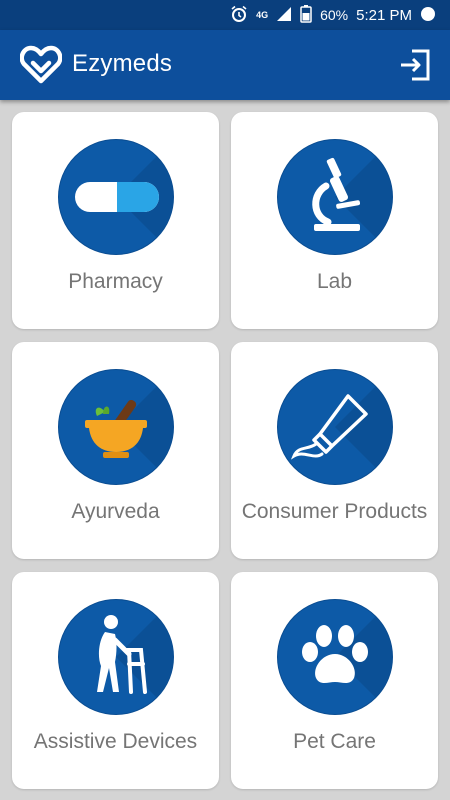  I want to click on signal-icon, so click(284, 15).